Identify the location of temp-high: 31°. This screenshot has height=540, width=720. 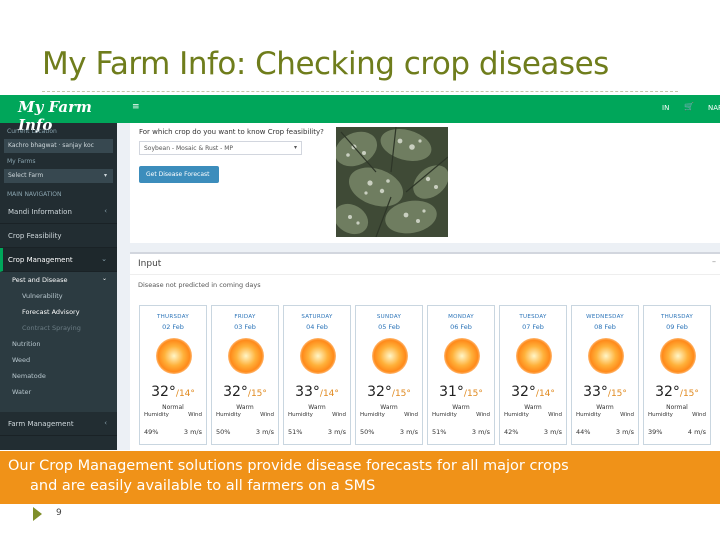
(451, 392).